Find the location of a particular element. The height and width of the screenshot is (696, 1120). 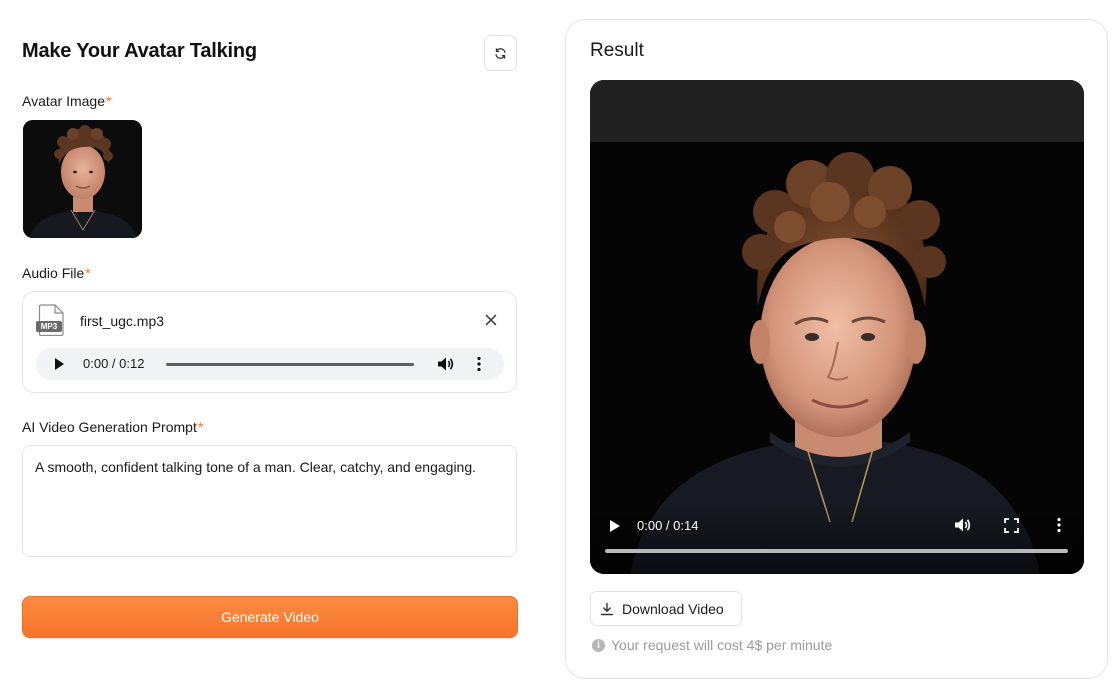

prompt-label: AI Video Generation Prompt* is located at coordinates (113, 427).